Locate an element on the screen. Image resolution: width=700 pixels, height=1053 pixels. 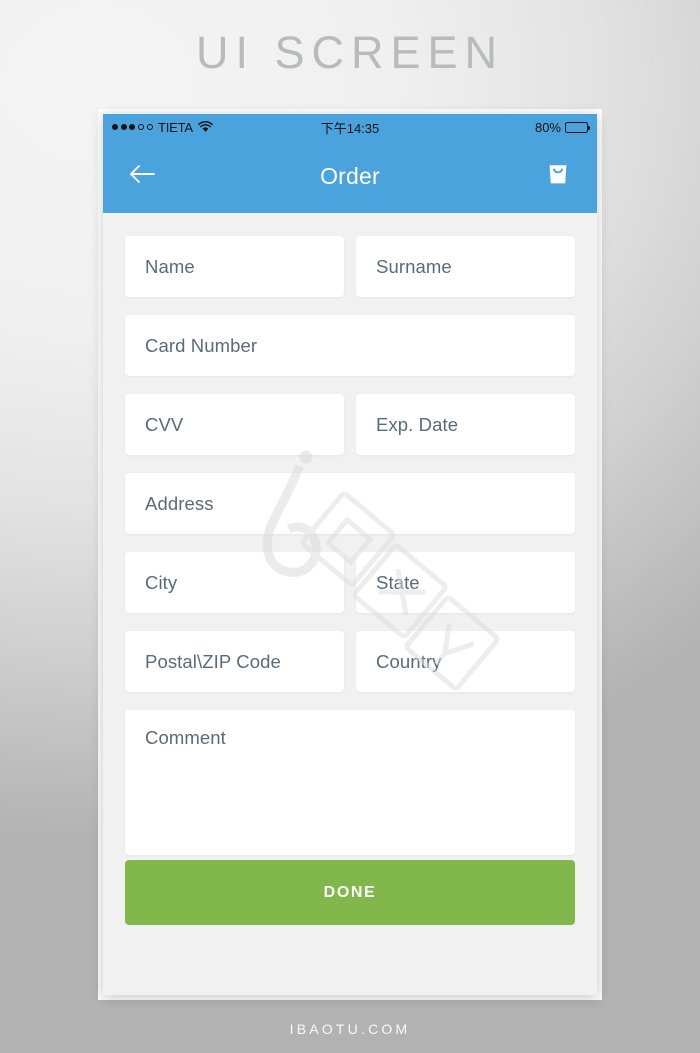
form-row: Name Surname is located at coordinates (350, 266).